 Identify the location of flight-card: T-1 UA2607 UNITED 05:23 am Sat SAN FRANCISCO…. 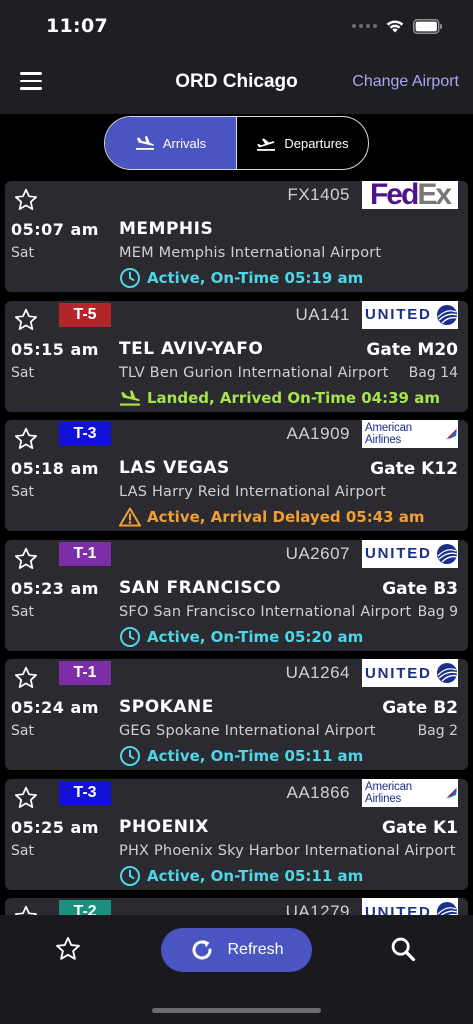
(236, 595).